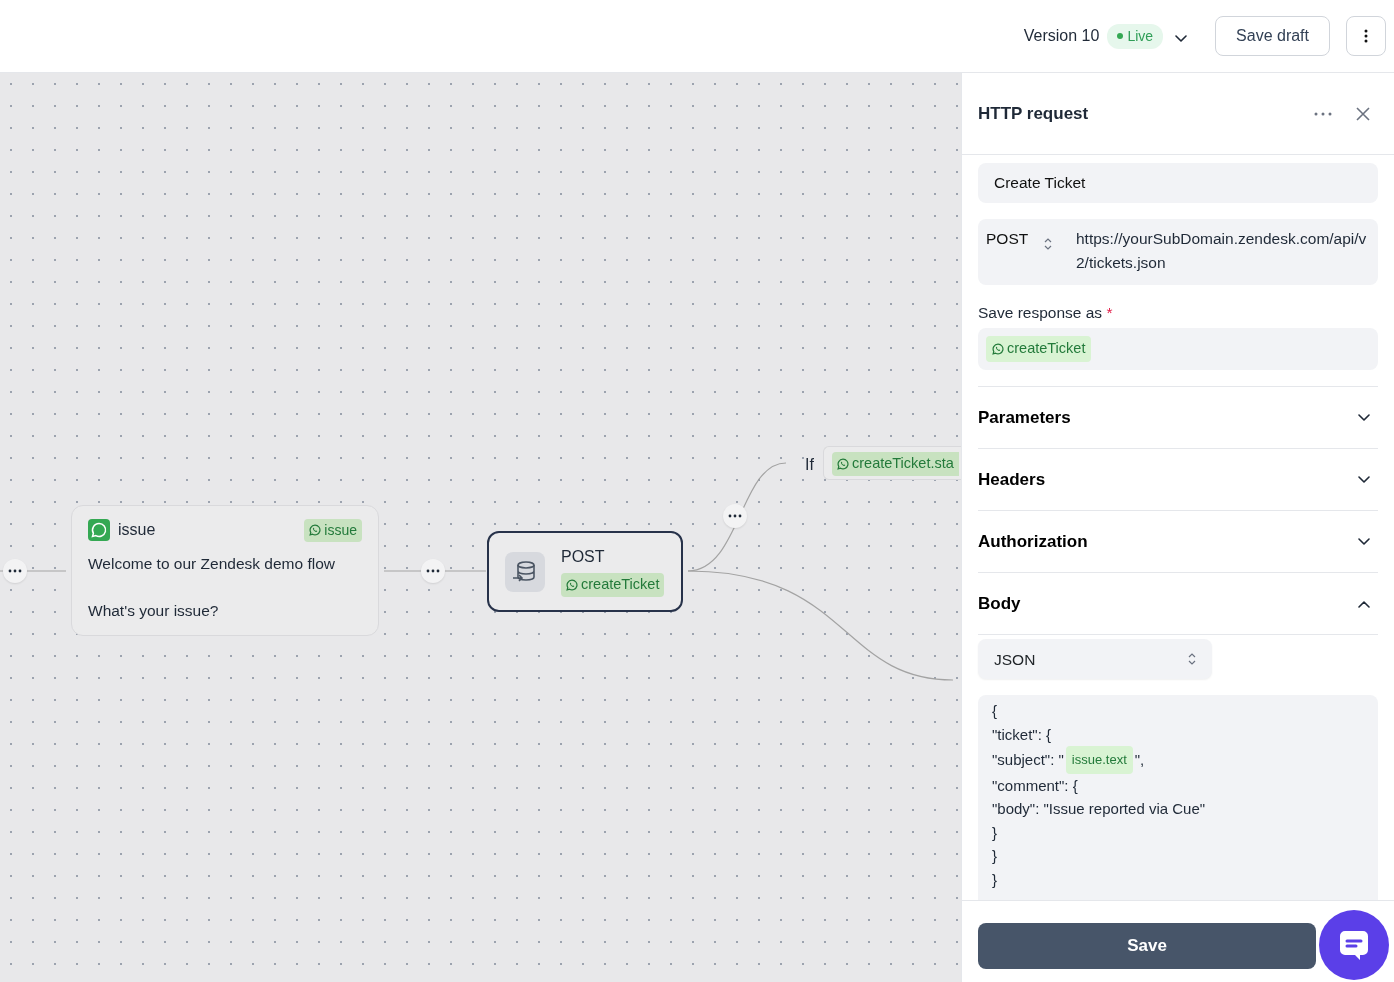 Image resolution: width=1394 pixels, height=982 pixels. I want to click on close-icon, so click(1363, 113).